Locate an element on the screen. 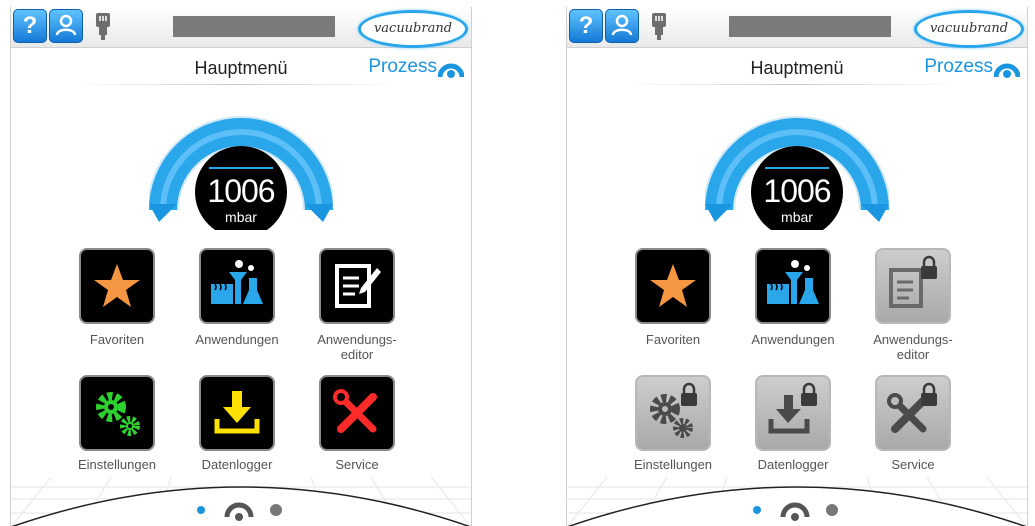 Image resolution: width=1035 pixels, height=526 pixels. download-icon is located at coordinates (237, 412).